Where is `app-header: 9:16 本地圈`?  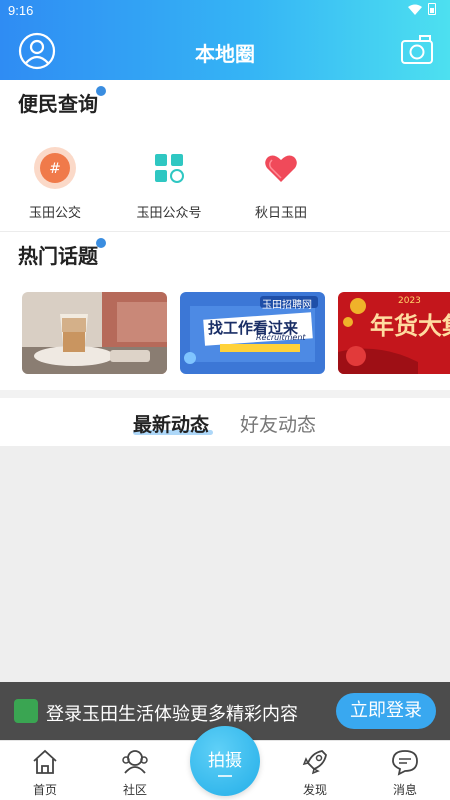
app-header: 9:16 本地圈 is located at coordinates (225, 40).